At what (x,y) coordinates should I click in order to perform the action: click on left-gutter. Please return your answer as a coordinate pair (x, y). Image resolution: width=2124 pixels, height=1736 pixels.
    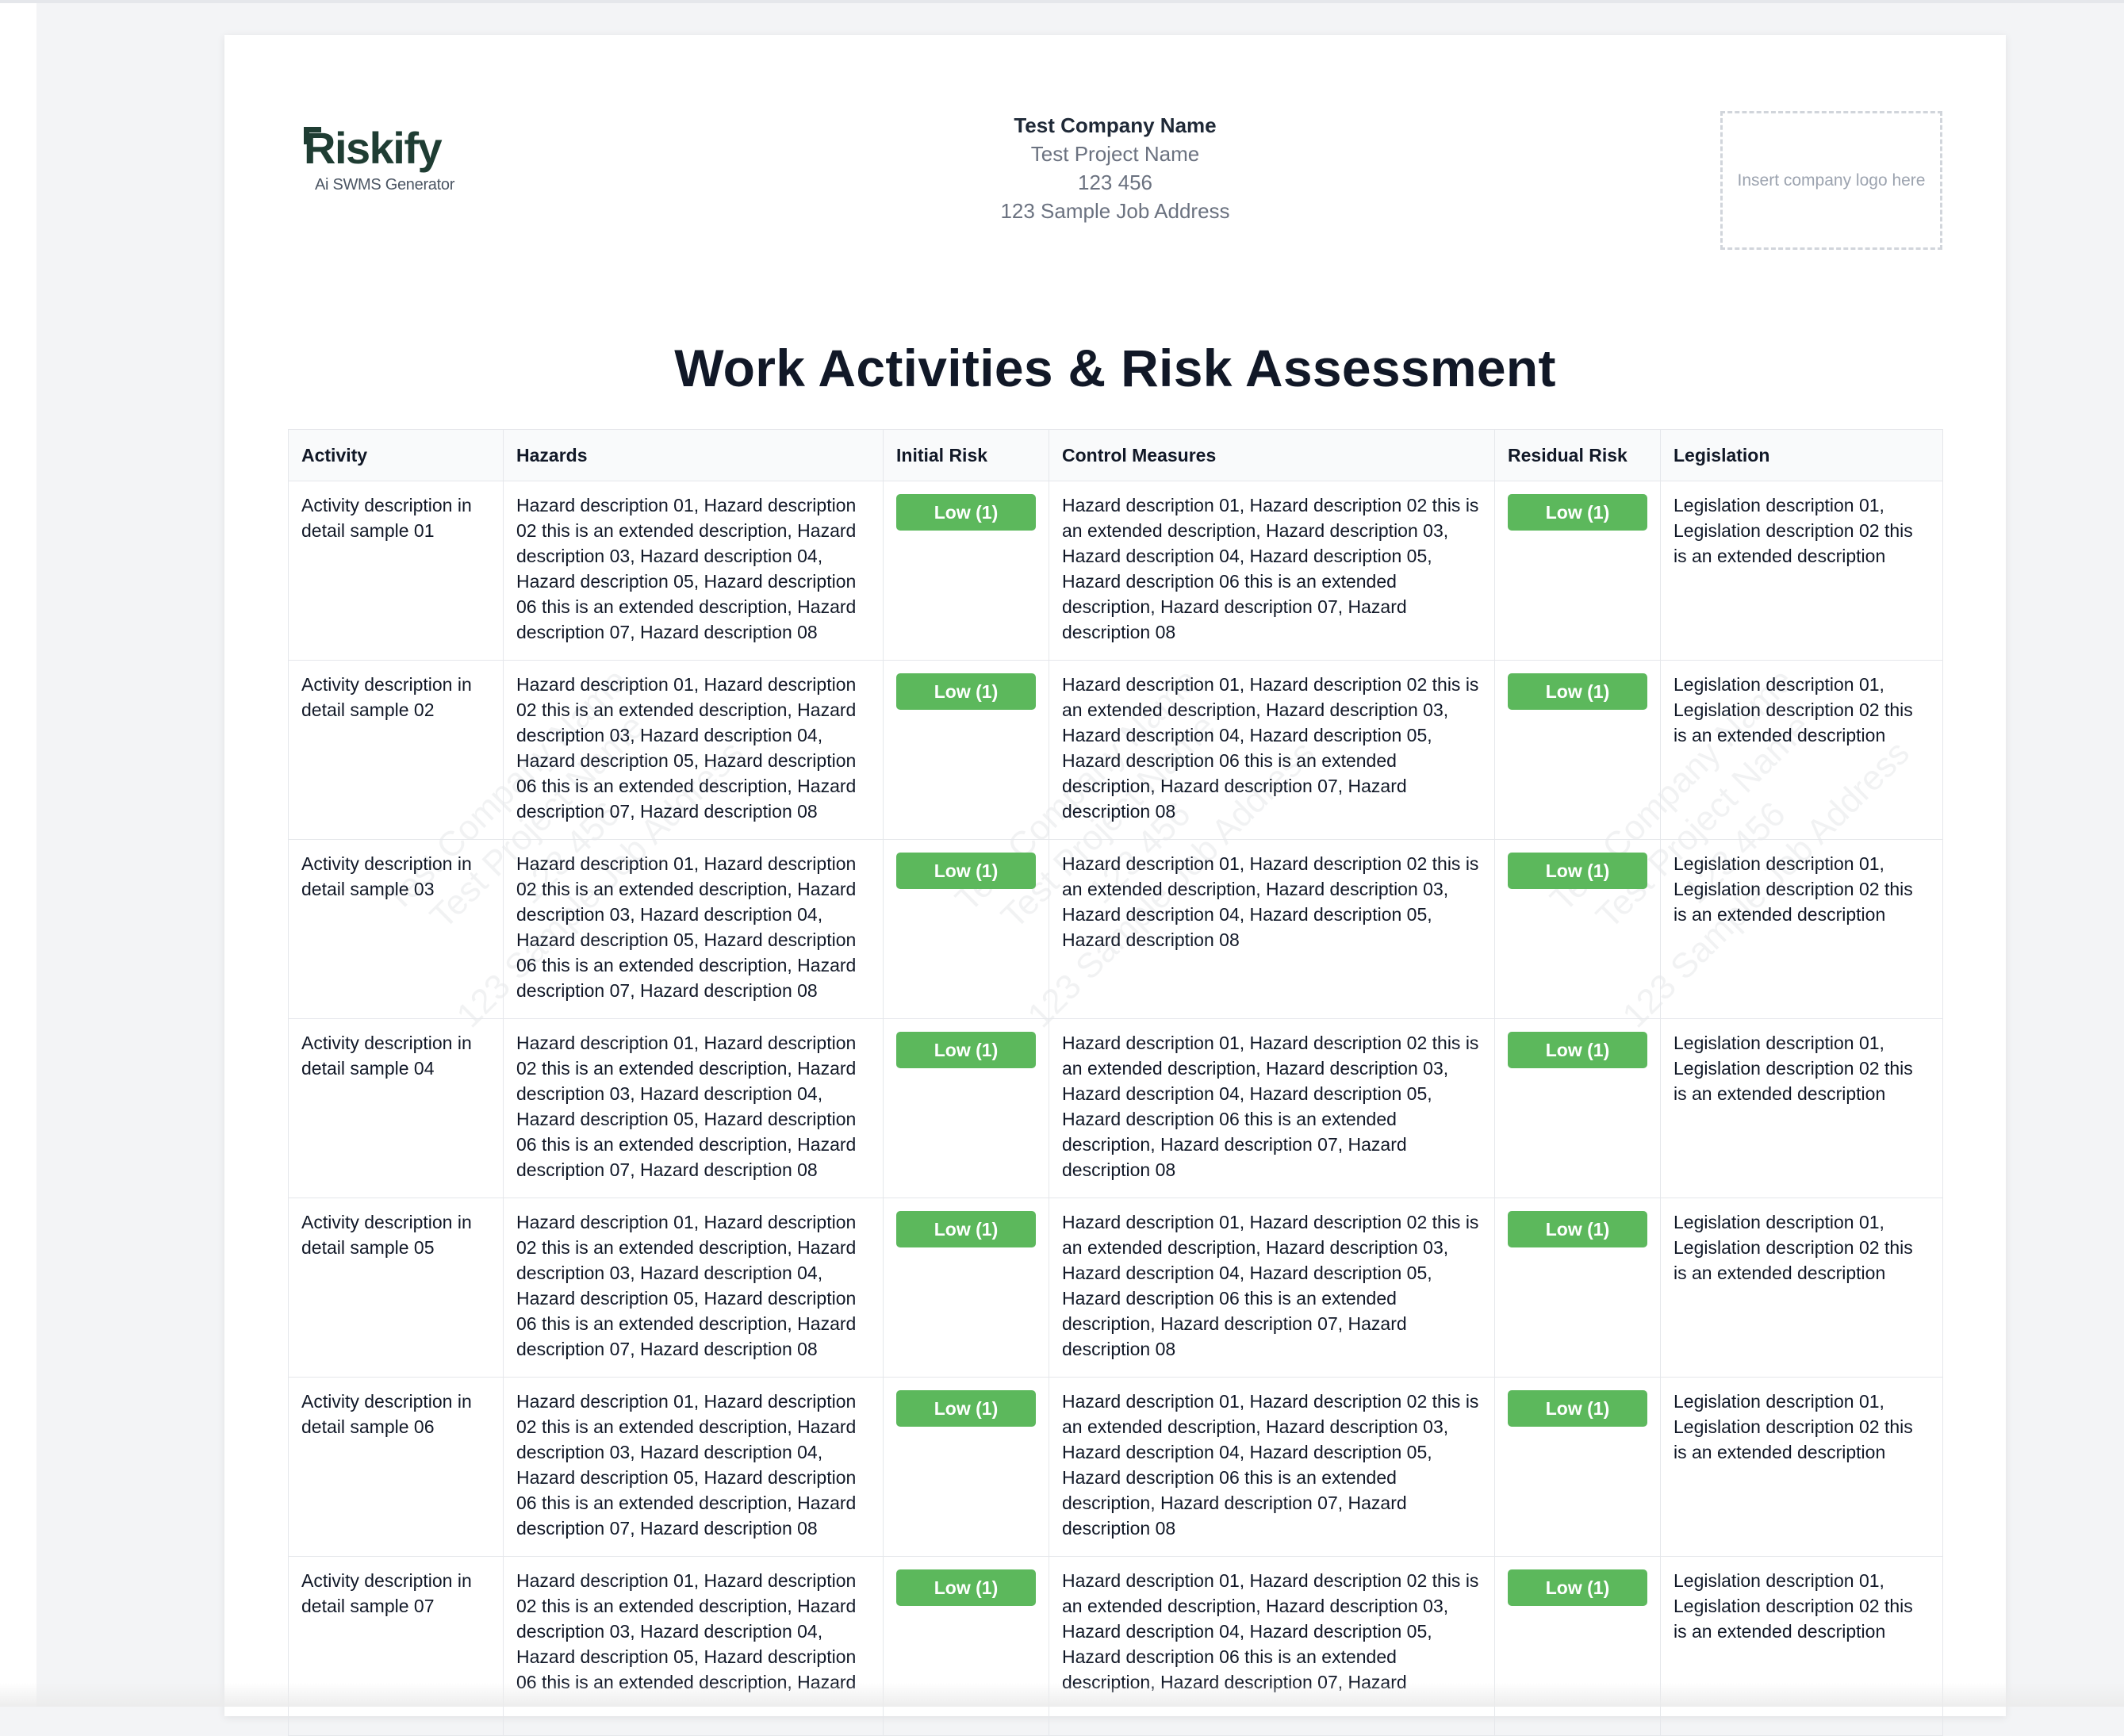
    Looking at the image, I should click on (18, 854).